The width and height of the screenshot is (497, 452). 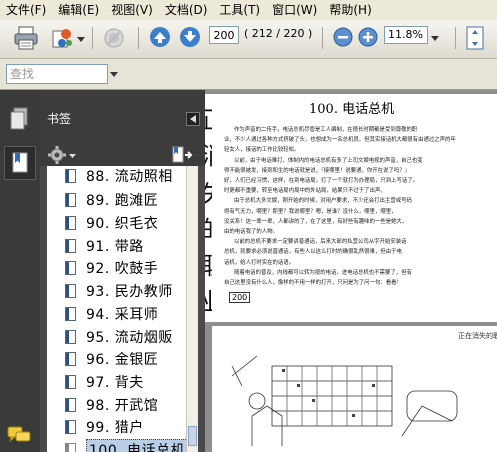 I want to click on menu-help: 帮助(H), so click(x=350, y=10).